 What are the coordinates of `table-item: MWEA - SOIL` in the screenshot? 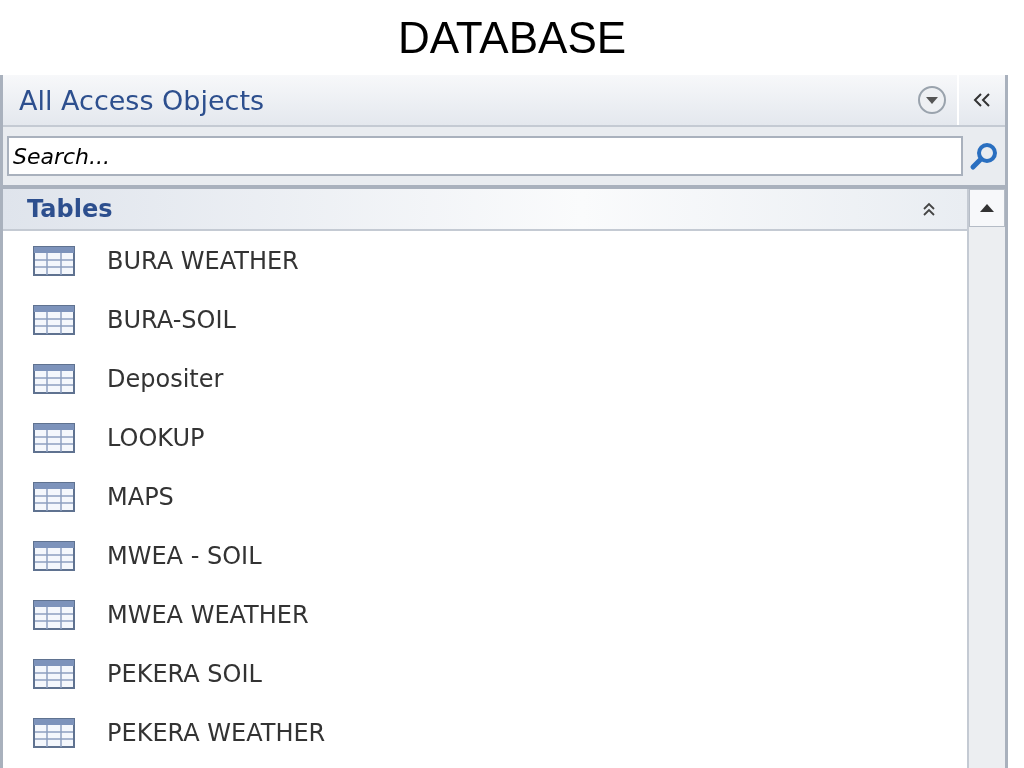 It's located at (184, 555).